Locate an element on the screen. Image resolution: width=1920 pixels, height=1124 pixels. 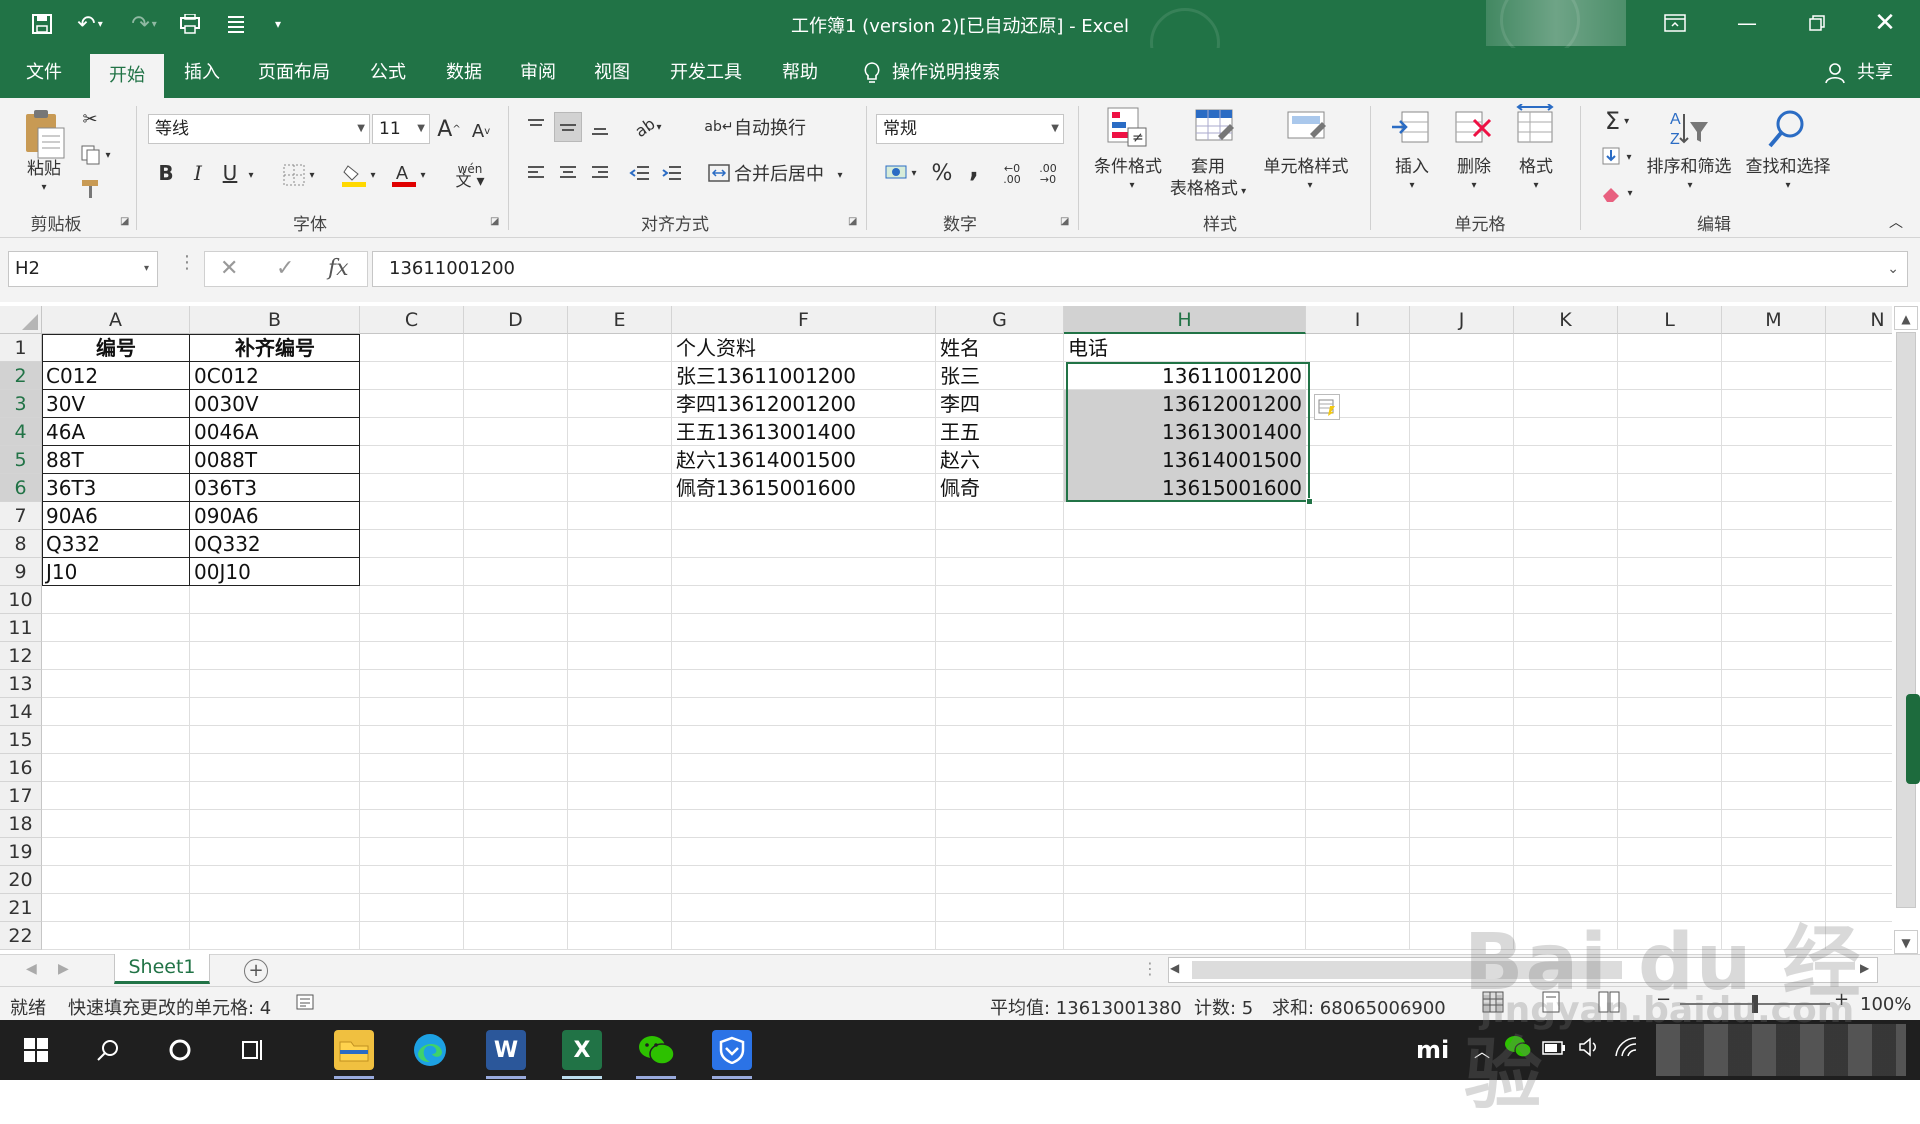
row-header-9: 9 is located at coordinates (21, 572).